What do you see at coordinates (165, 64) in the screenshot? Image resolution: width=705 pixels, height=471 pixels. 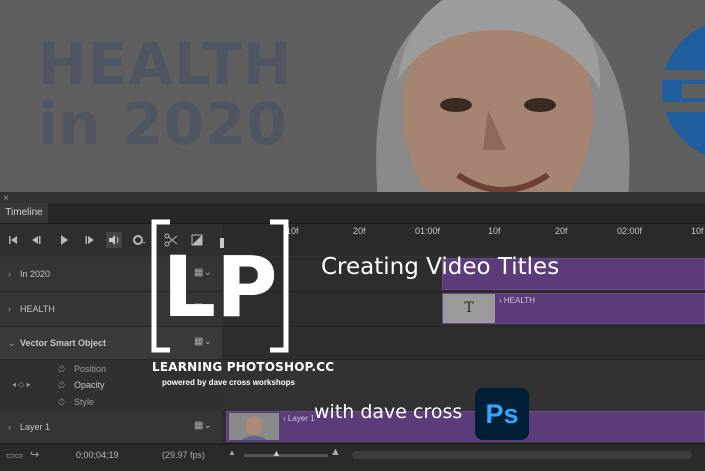 I see `preview-title-line-1: HEALTH` at bounding box center [165, 64].